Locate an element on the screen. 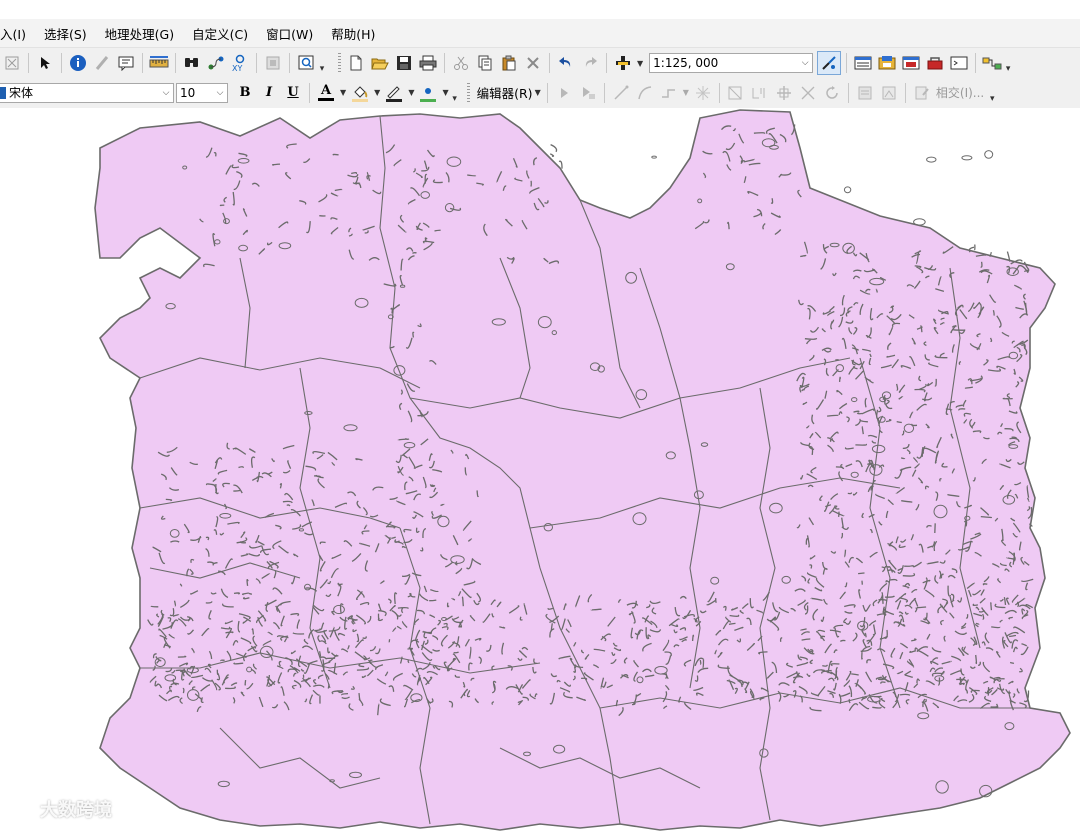  modelbuilder-icon is located at coordinates (992, 63).